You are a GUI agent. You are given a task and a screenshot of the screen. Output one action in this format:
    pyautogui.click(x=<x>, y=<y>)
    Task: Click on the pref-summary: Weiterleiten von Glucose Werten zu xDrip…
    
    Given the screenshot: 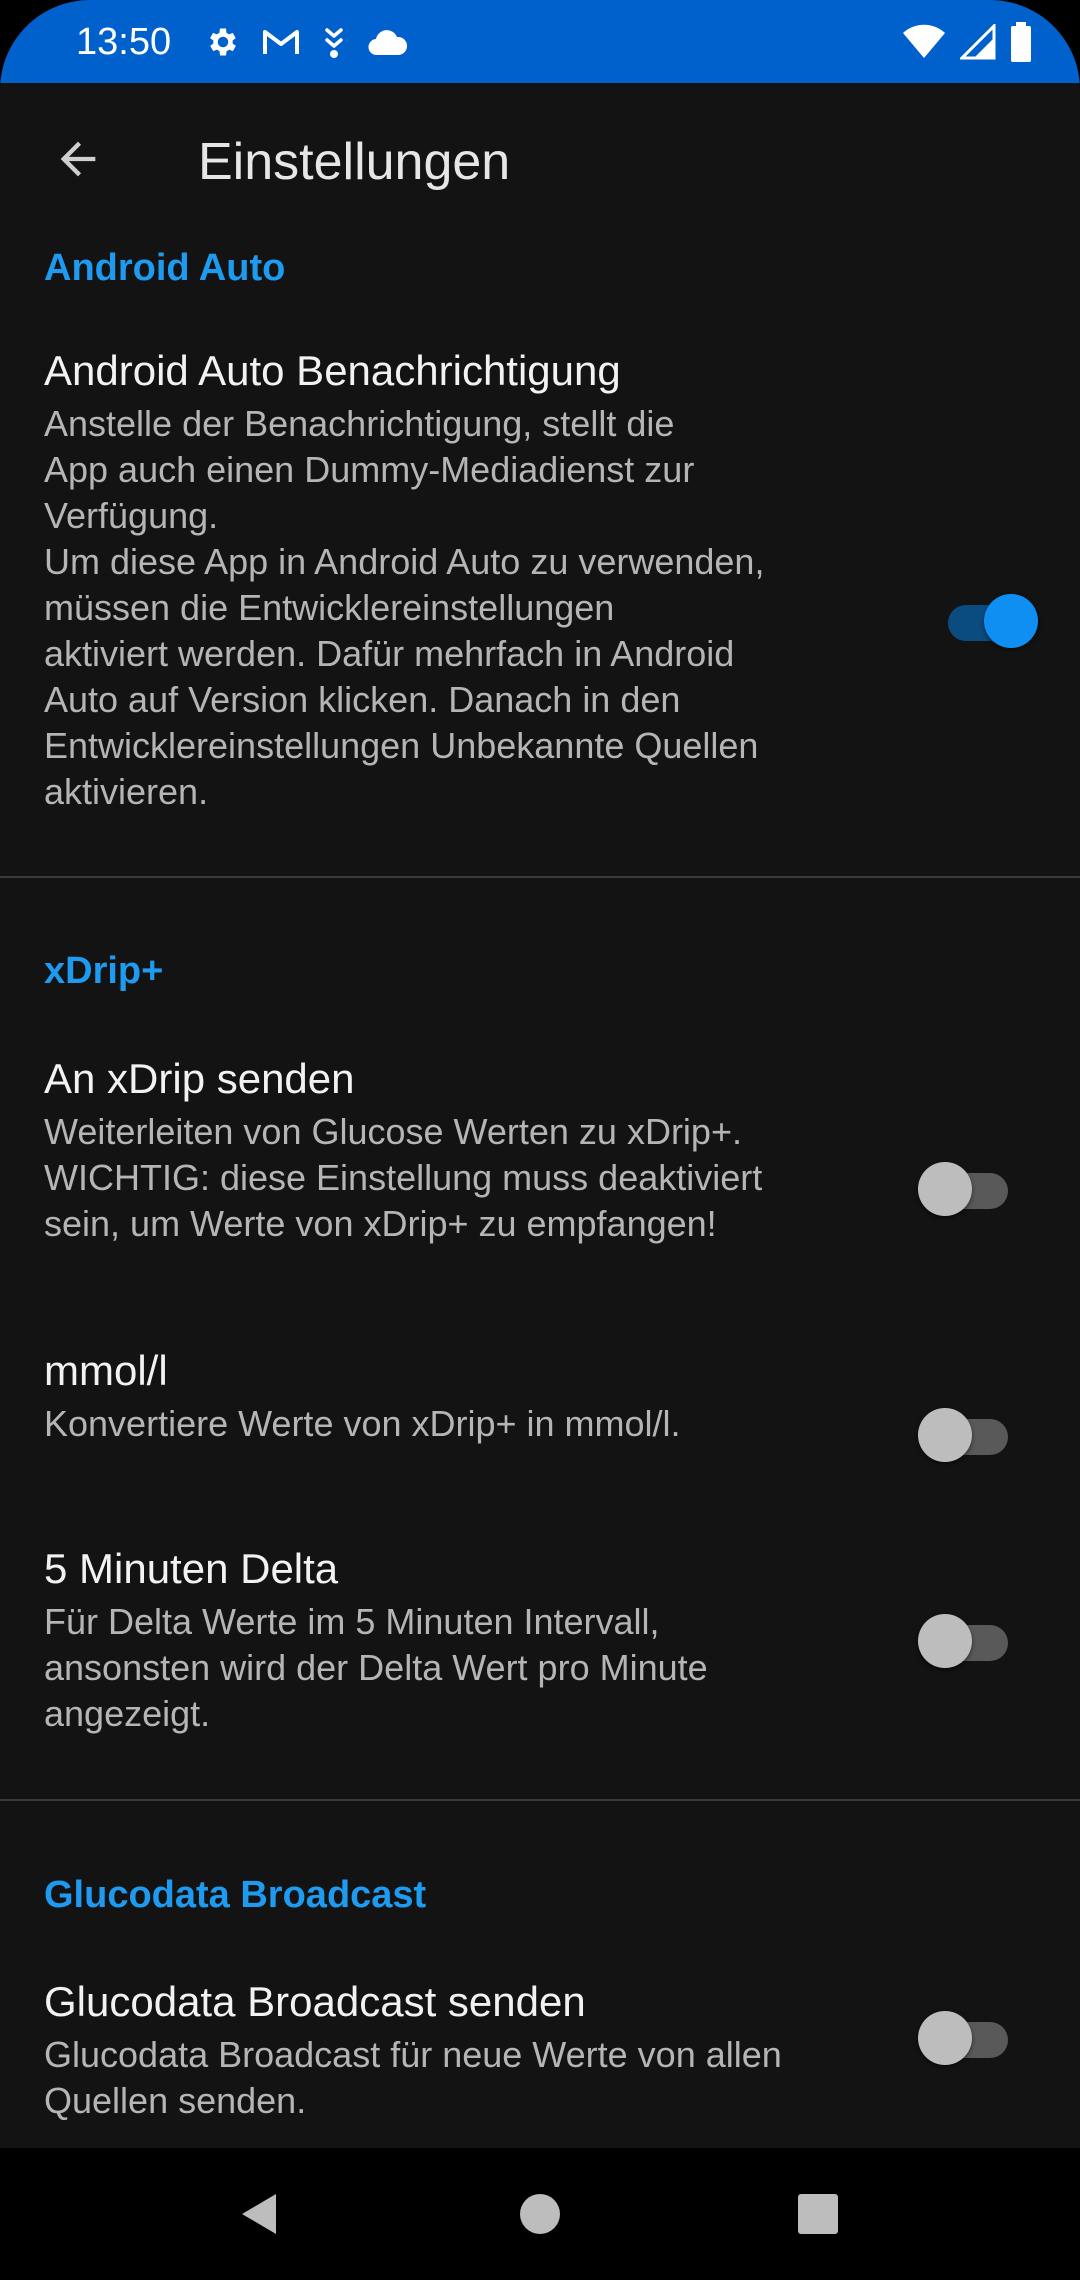 What is the action you would take?
    pyautogui.click(x=403, y=1177)
    